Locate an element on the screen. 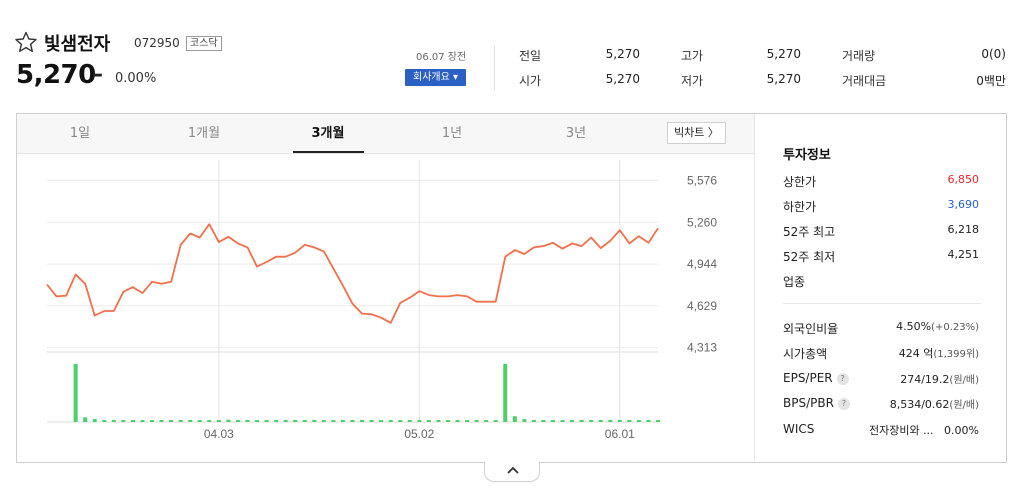 This screenshot has width=1027, height=491. active-tab-underline is located at coordinates (328, 152).